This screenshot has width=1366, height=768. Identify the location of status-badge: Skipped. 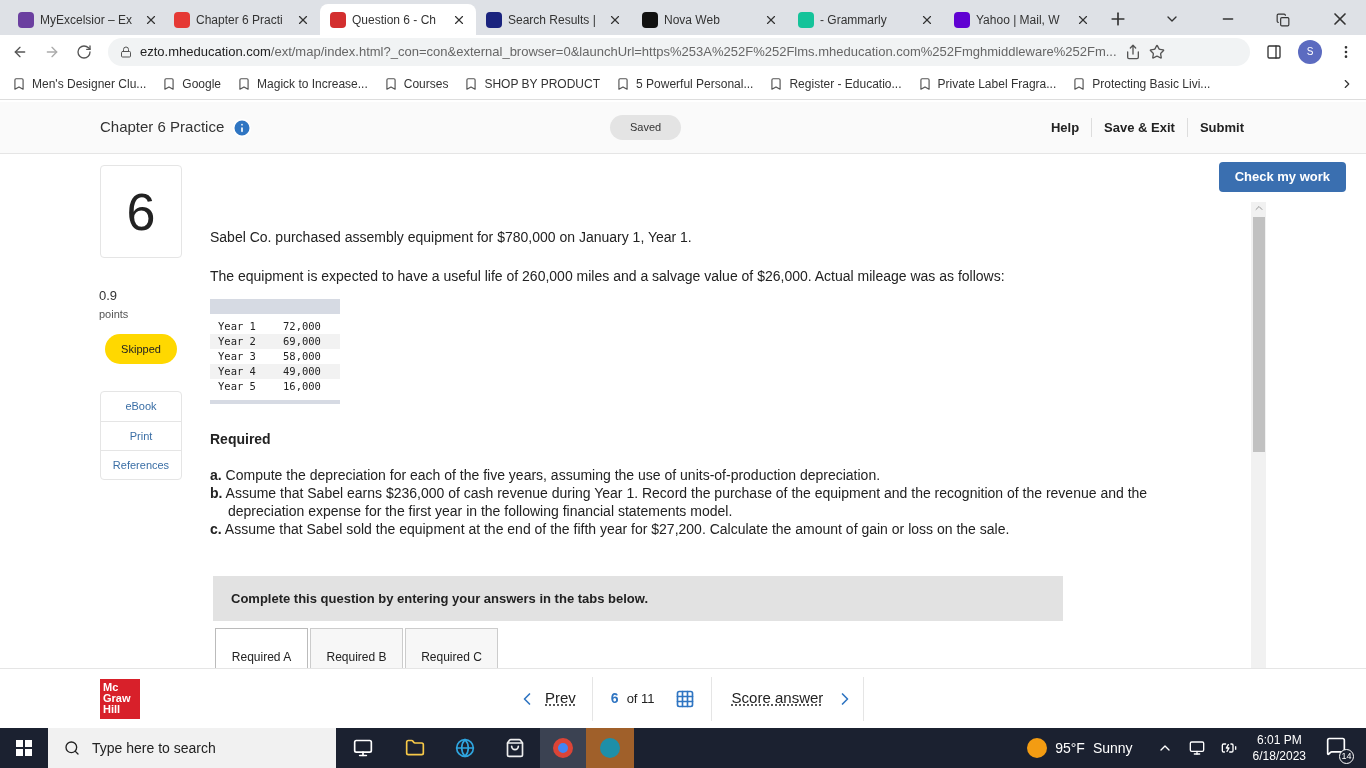
(141, 349).